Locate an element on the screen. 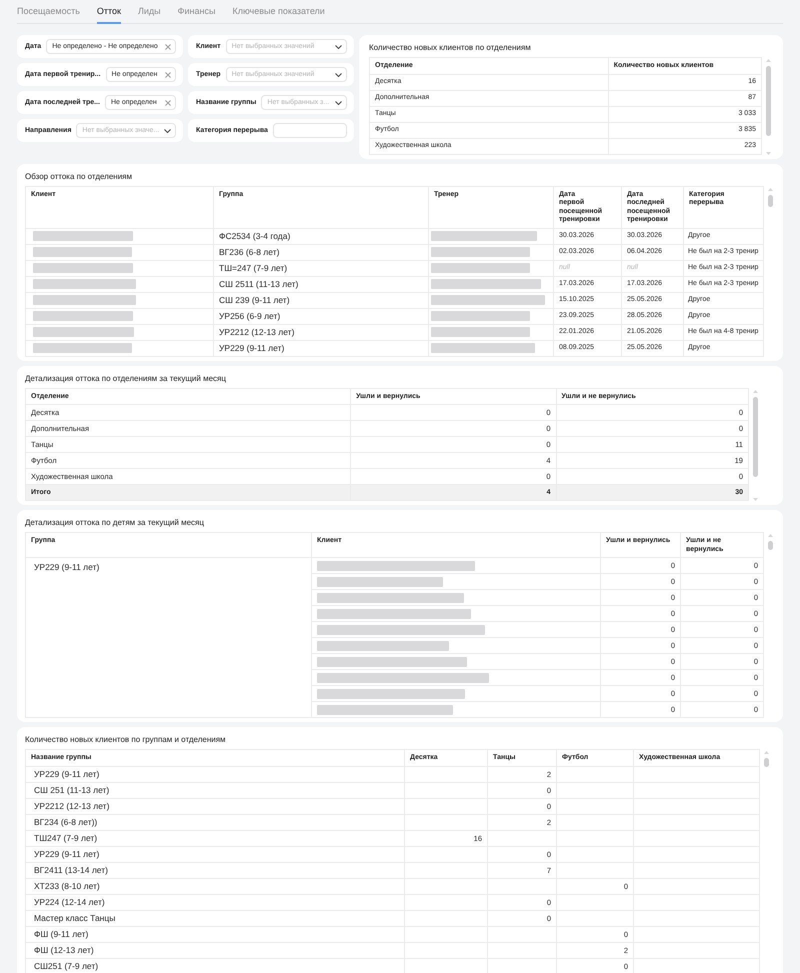  group-name: СШ 2511 (11-13 лет) is located at coordinates (258, 284).